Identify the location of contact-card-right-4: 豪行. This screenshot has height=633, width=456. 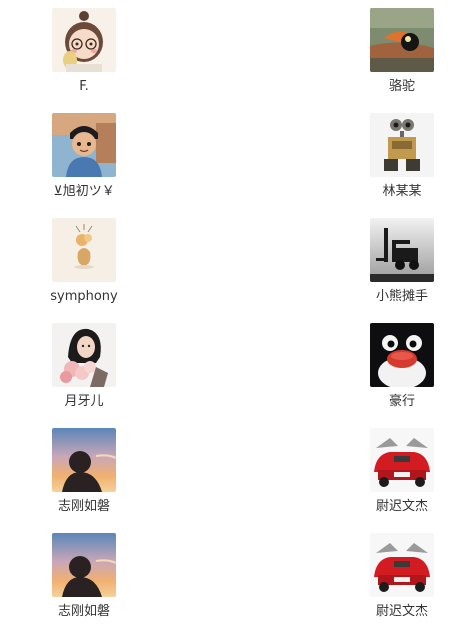
(401, 373).